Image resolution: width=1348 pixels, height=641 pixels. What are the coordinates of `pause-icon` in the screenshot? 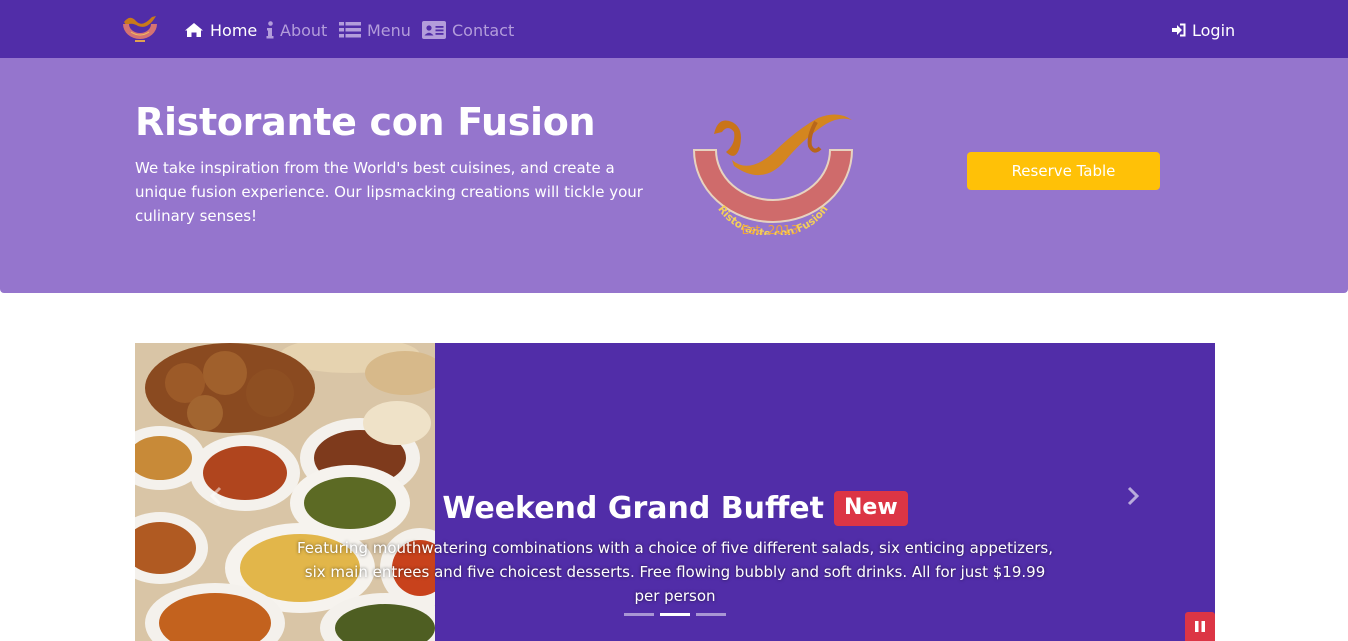 It's located at (1200, 626).